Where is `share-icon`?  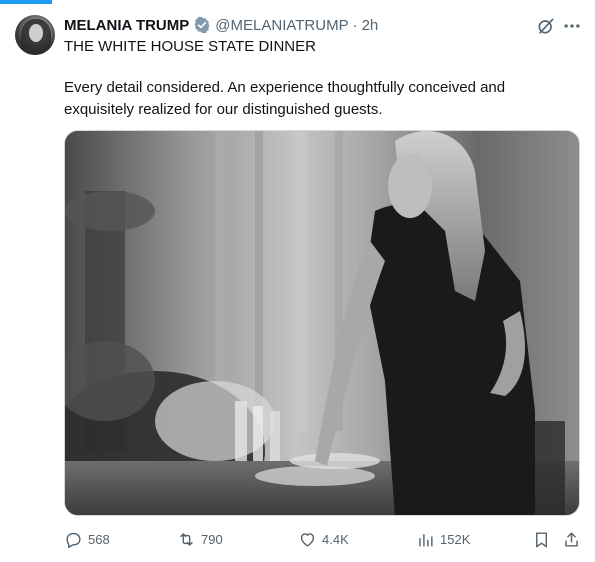
share-icon is located at coordinates (571, 539).